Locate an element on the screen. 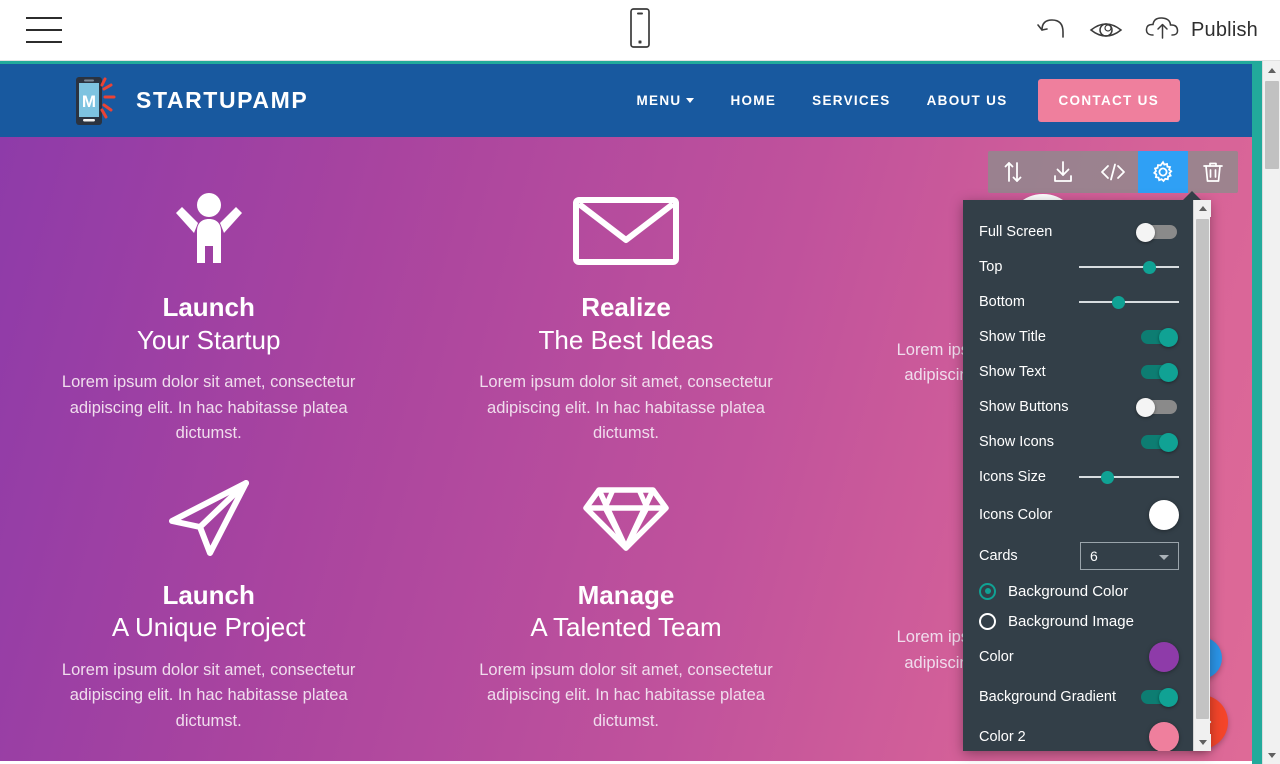 This screenshot has height=764, width=1280. phone-with-rays-logo: M is located at coordinates (96, 101).